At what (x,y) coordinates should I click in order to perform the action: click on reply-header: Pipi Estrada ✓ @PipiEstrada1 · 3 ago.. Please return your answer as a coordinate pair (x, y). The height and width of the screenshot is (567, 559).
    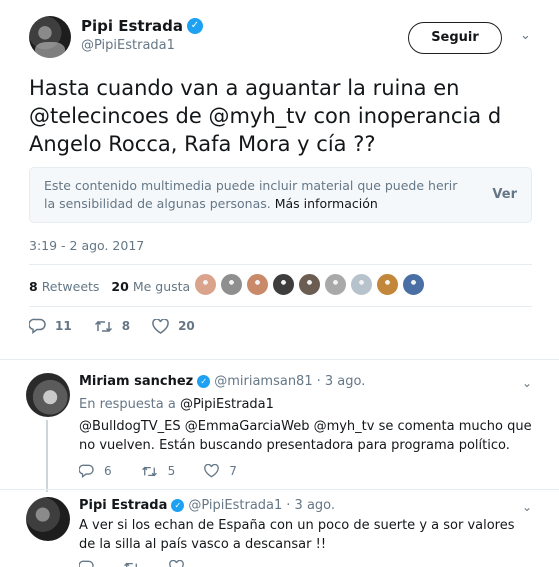
    Looking at the image, I should click on (207, 505).